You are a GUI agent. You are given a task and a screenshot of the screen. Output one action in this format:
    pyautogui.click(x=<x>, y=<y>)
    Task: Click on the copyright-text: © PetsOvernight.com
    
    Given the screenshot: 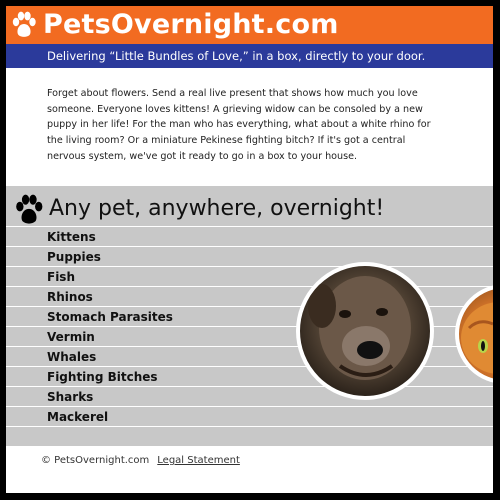 What is the action you would take?
    pyautogui.click(x=95, y=460)
    